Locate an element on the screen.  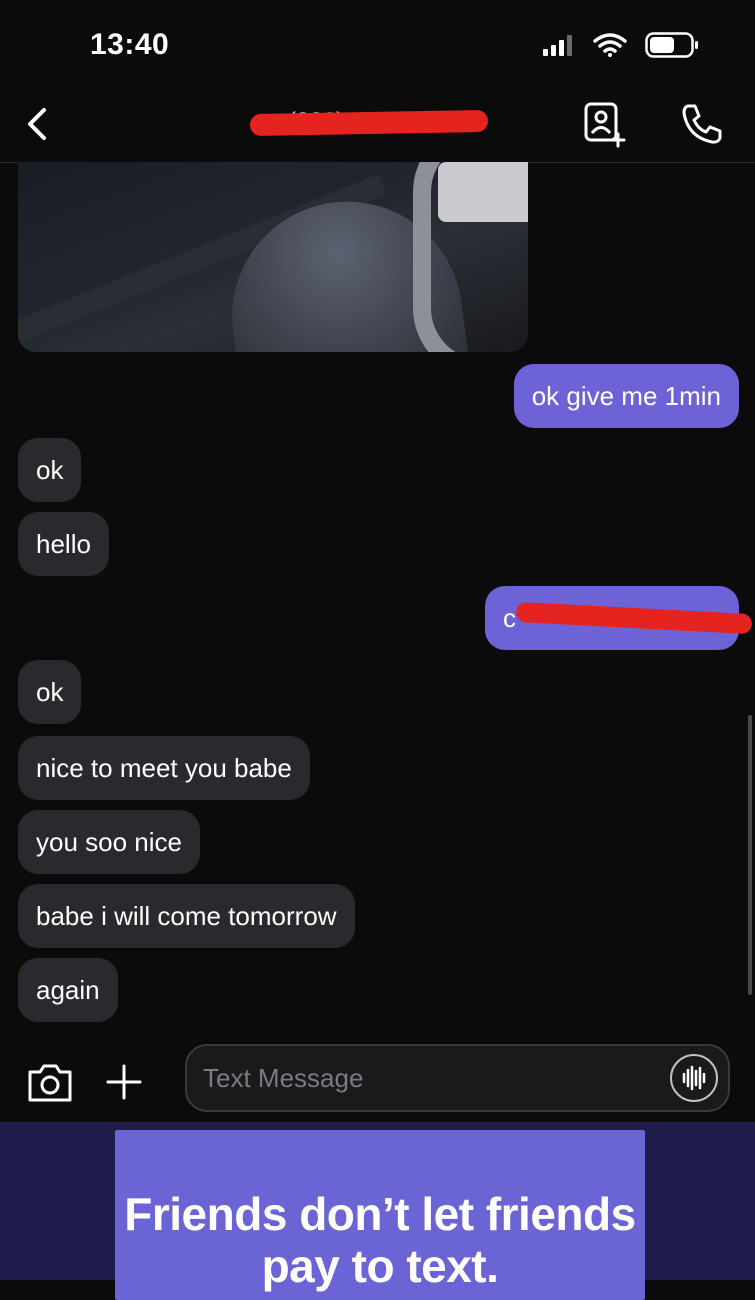
chevron-left-icon is located at coordinates (37, 124).